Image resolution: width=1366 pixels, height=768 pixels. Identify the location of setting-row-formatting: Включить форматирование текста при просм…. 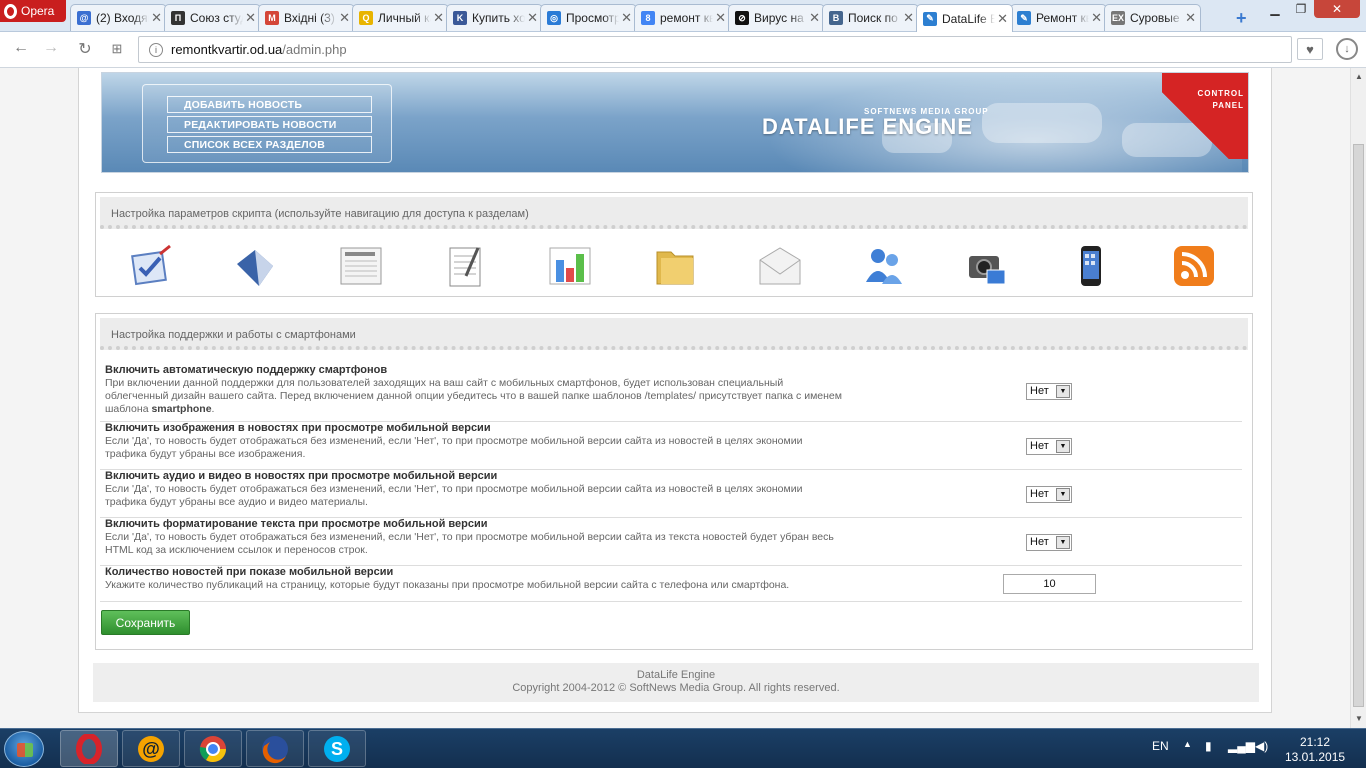
(671, 542).